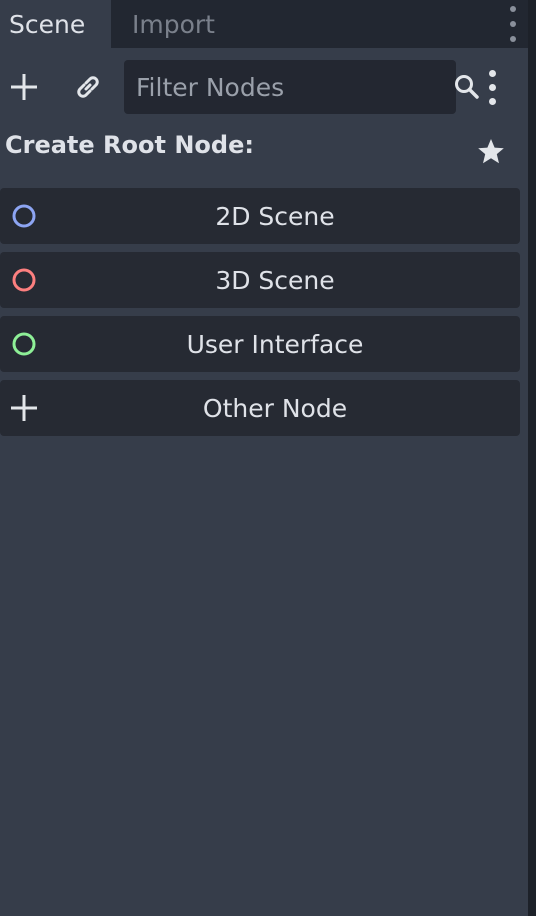 The width and height of the screenshot is (536, 916). What do you see at coordinates (129, 145) in the screenshot?
I see `create-root-node-label: Create Root Node:` at bounding box center [129, 145].